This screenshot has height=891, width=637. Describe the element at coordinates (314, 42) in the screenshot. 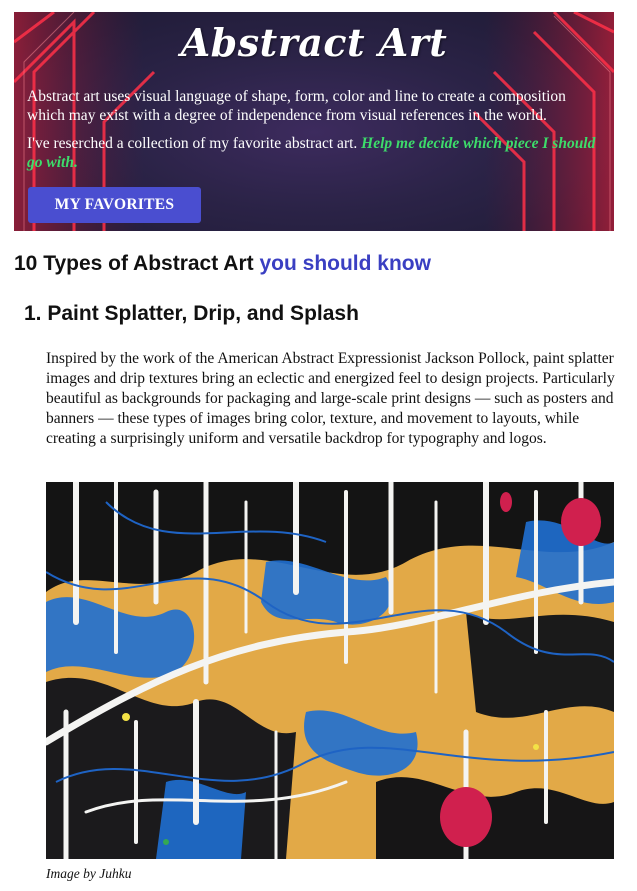

I see `page-title: Abstract Art` at that location.